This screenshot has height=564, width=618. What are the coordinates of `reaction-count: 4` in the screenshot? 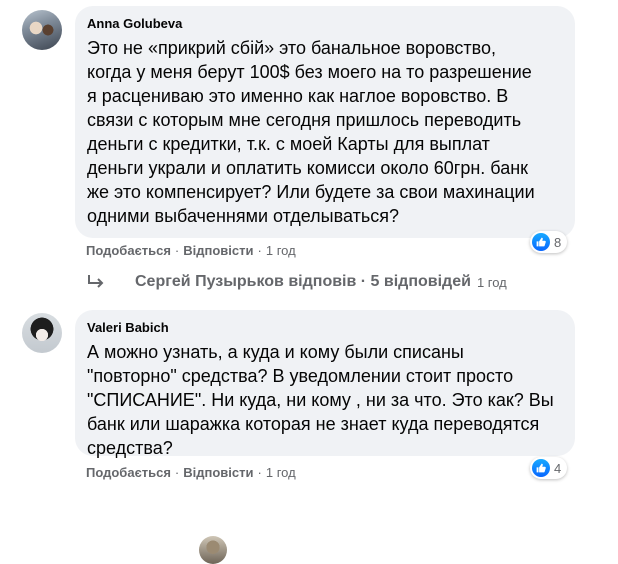 It's located at (558, 468).